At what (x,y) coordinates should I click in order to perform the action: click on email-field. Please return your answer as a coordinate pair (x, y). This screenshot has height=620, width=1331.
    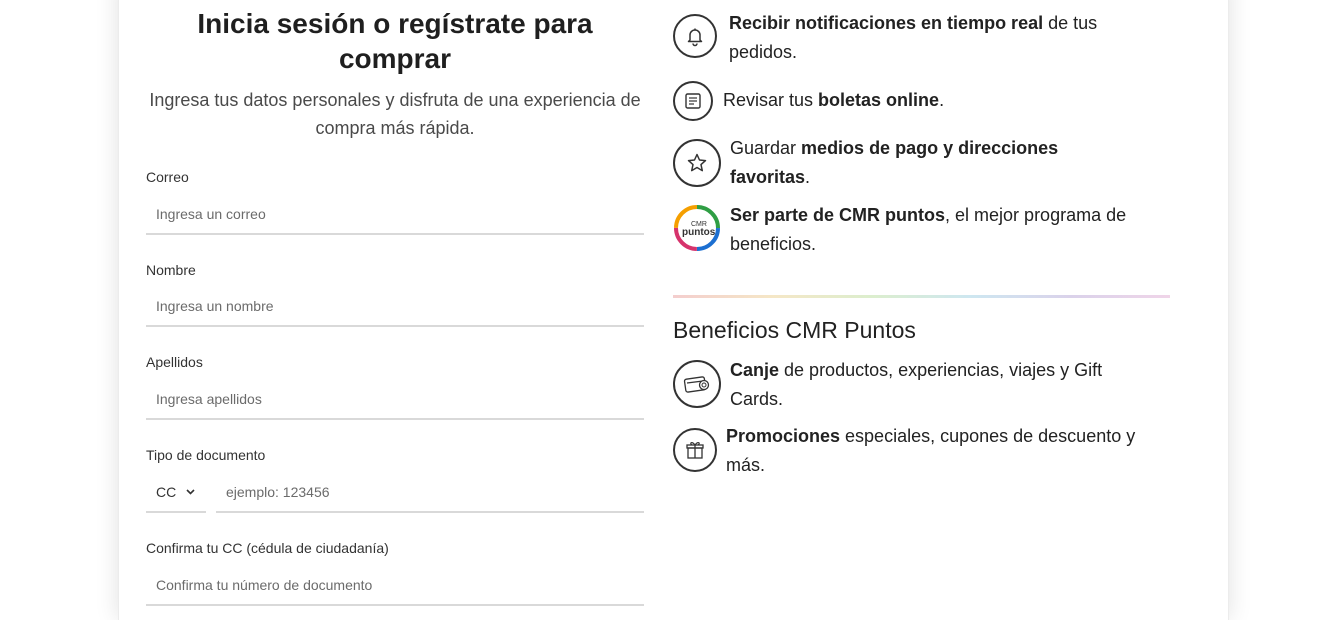
    Looking at the image, I should click on (395, 215).